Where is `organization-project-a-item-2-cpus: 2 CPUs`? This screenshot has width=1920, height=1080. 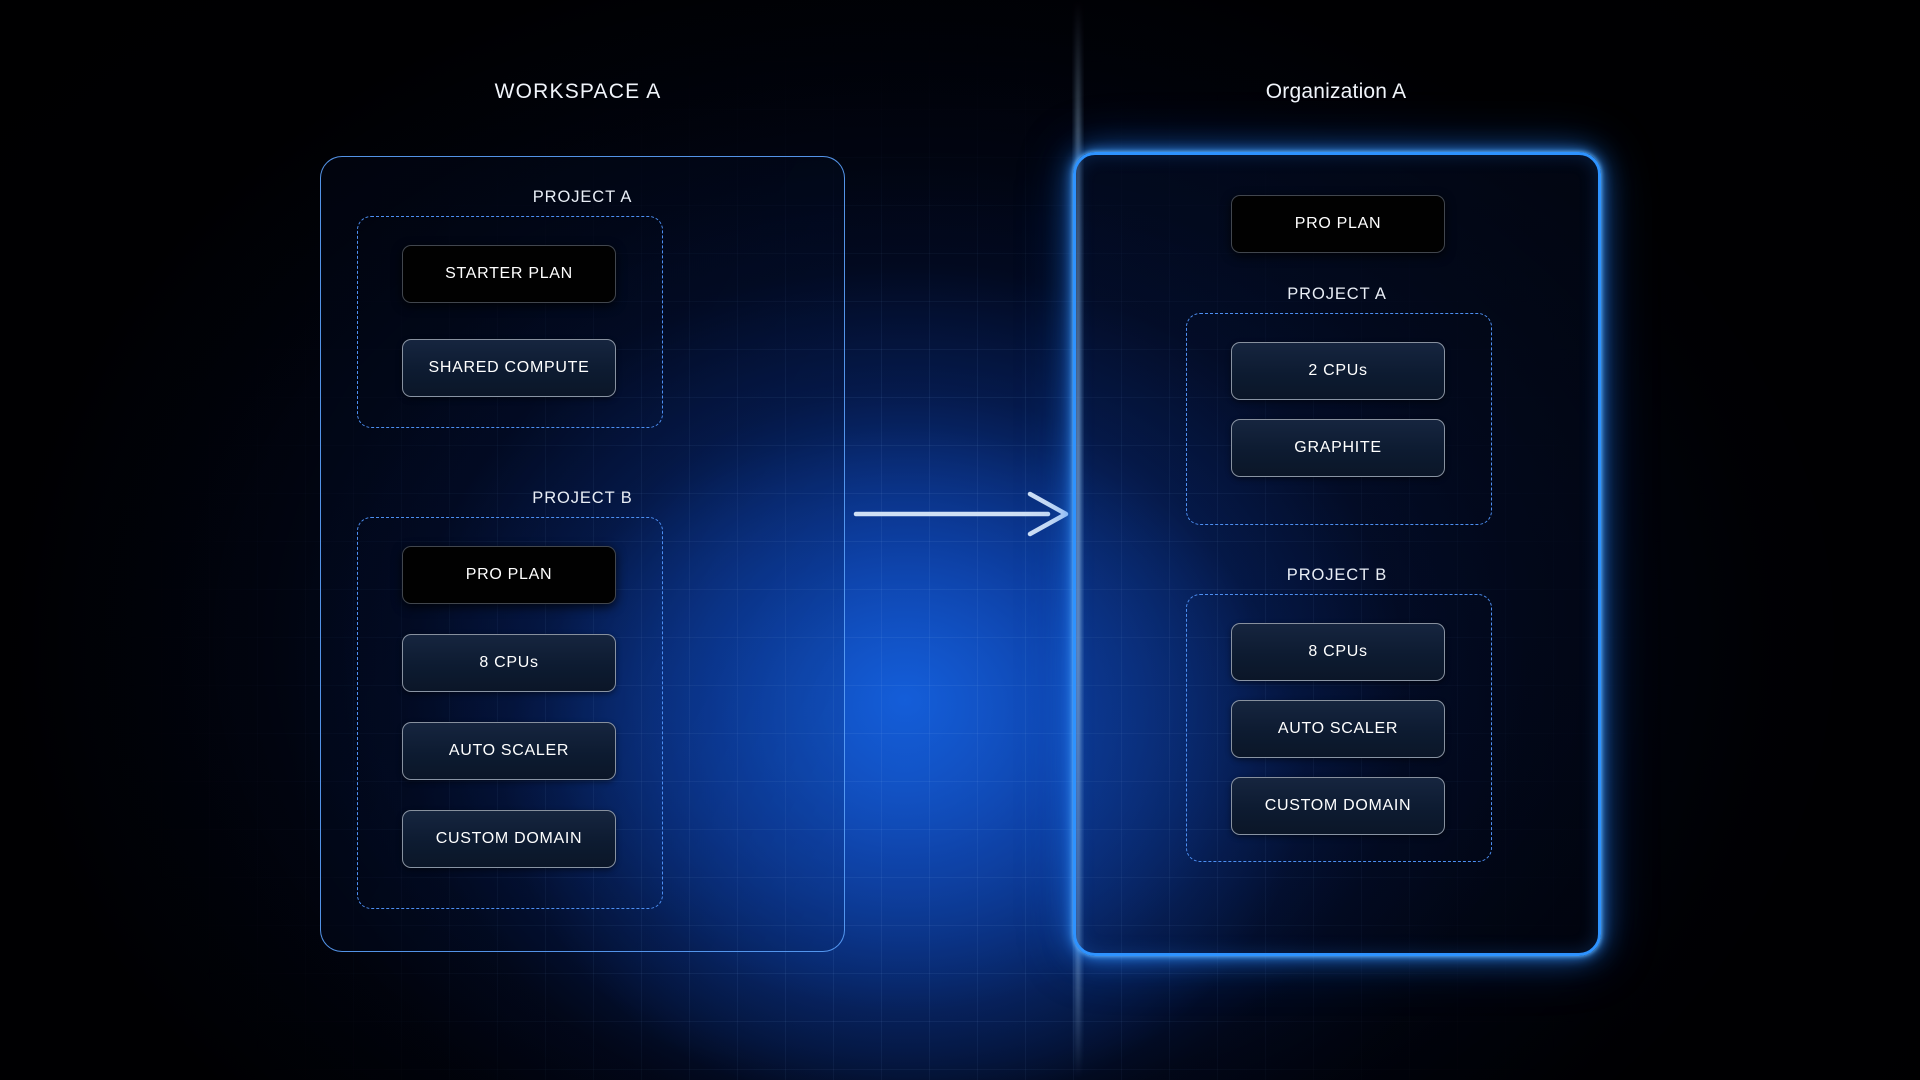 organization-project-a-item-2-cpus: 2 CPUs is located at coordinates (1338, 371).